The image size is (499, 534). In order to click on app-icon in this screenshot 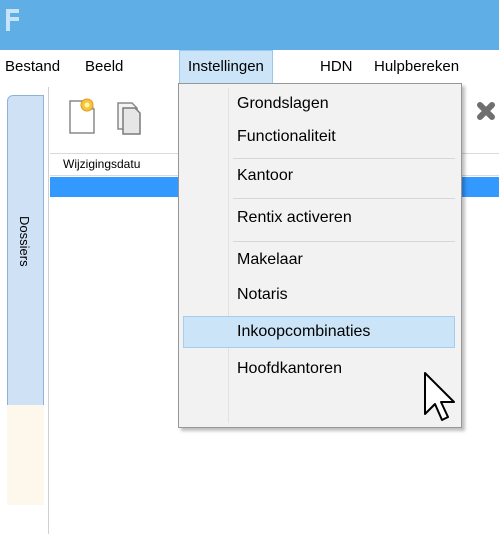, I will do `click(13, 20)`.